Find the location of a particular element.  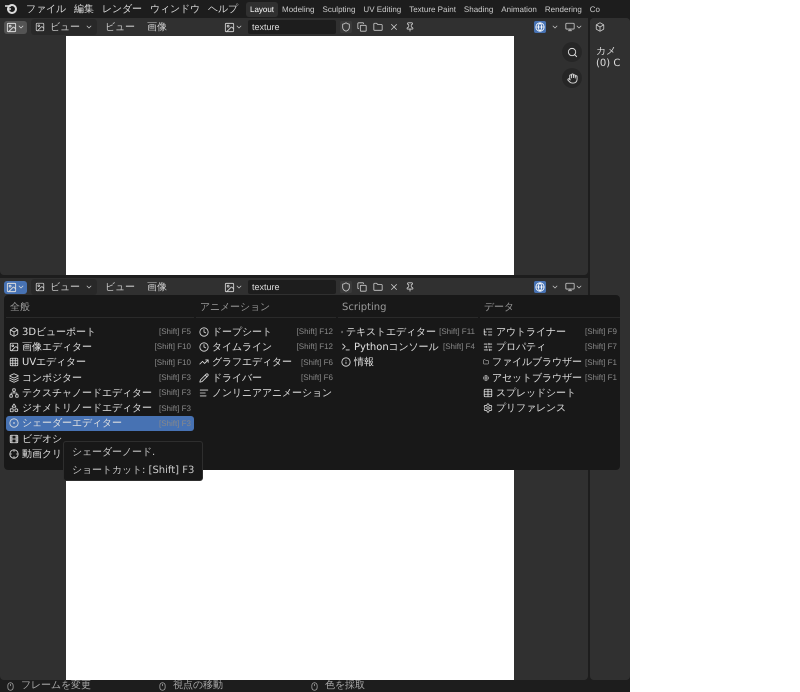

menu-heading: 全般 is located at coordinates (100, 308).